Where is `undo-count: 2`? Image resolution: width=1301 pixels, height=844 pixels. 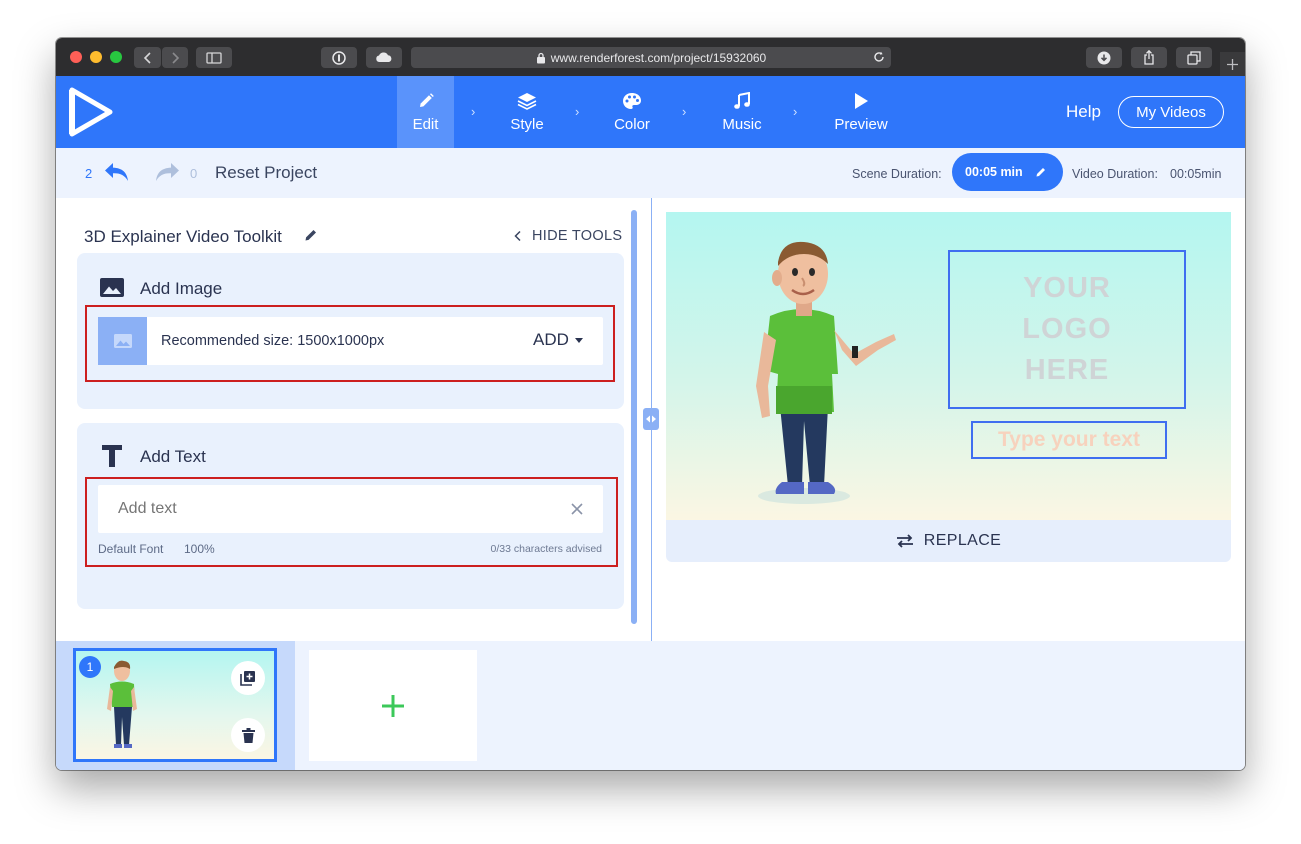 undo-count: 2 is located at coordinates (89, 173).